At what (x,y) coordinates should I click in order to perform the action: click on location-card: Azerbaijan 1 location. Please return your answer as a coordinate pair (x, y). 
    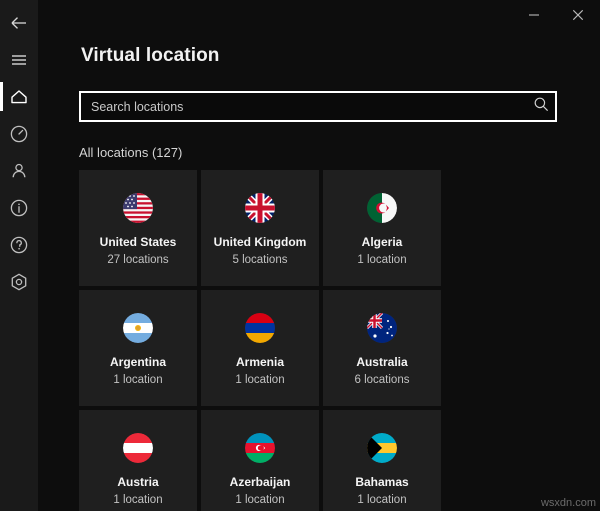
    Looking at the image, I should click on (260, 460).